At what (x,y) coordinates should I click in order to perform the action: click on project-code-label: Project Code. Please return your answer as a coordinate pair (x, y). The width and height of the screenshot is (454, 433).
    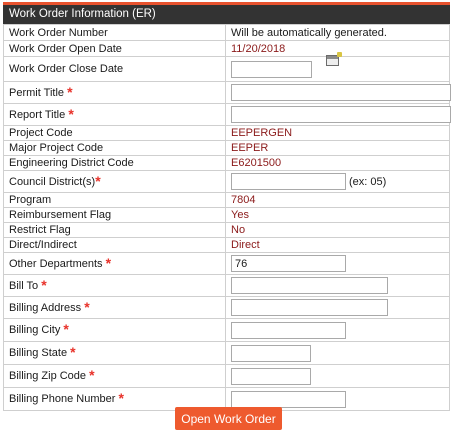
    Looking at the image, I should click on (114, 133).